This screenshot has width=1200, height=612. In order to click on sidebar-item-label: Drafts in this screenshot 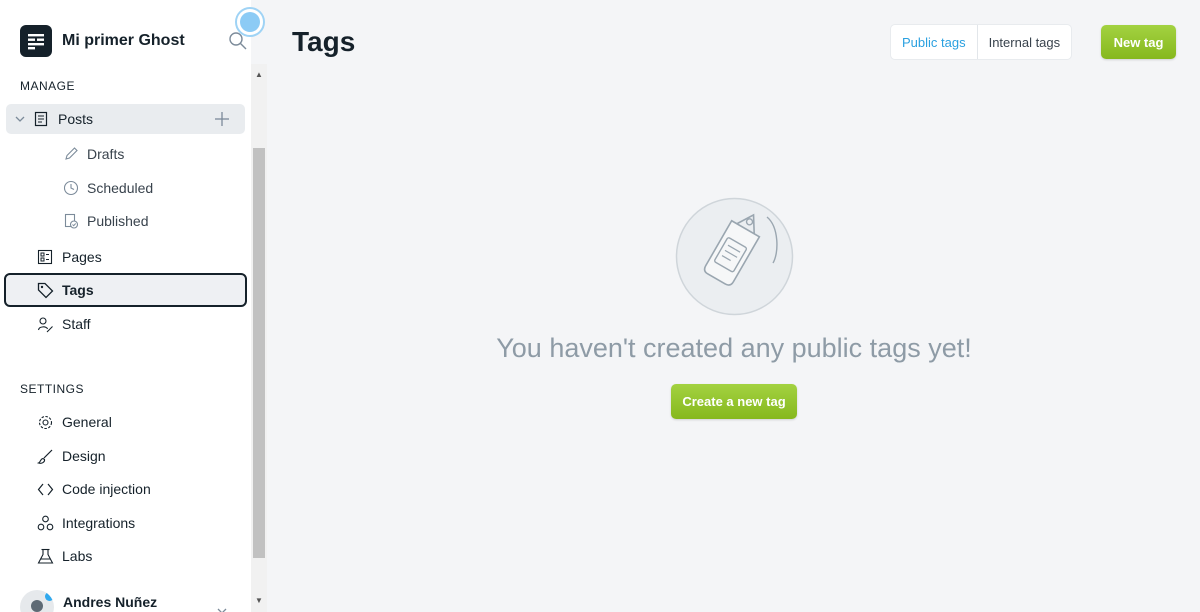, I will do `click(106, 154)`.